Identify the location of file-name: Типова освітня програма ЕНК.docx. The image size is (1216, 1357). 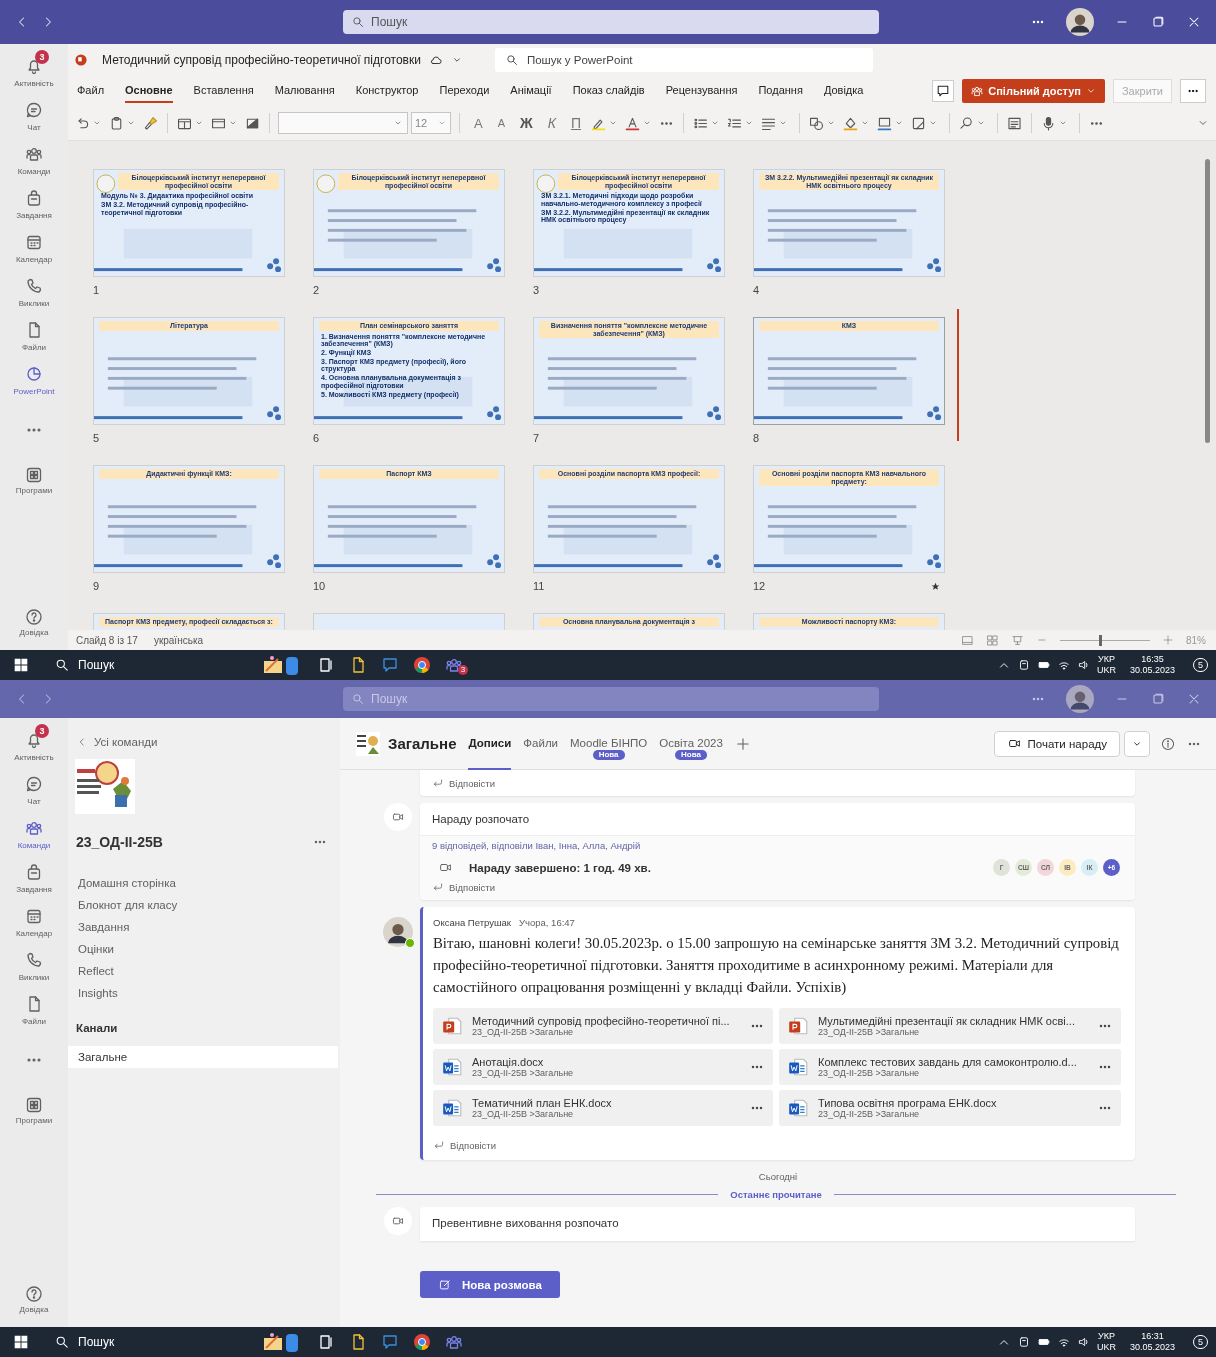
(953, 1103).